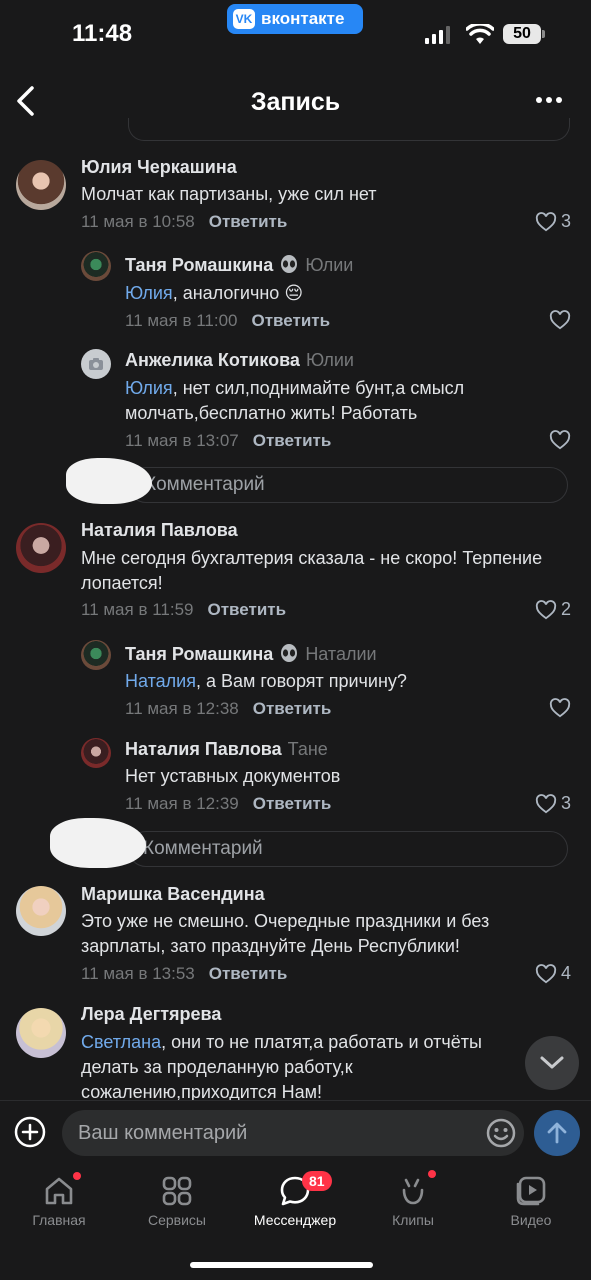 The width and height of the screenshot is (591, 1280). I want to click on reply-author: Наталия Павлова Тане, so click(226, 749).